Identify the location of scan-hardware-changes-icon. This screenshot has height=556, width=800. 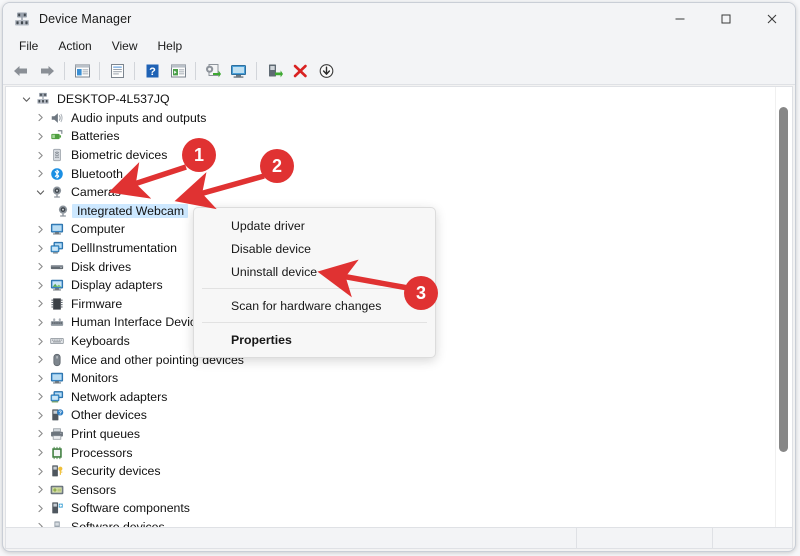
(238, 71).